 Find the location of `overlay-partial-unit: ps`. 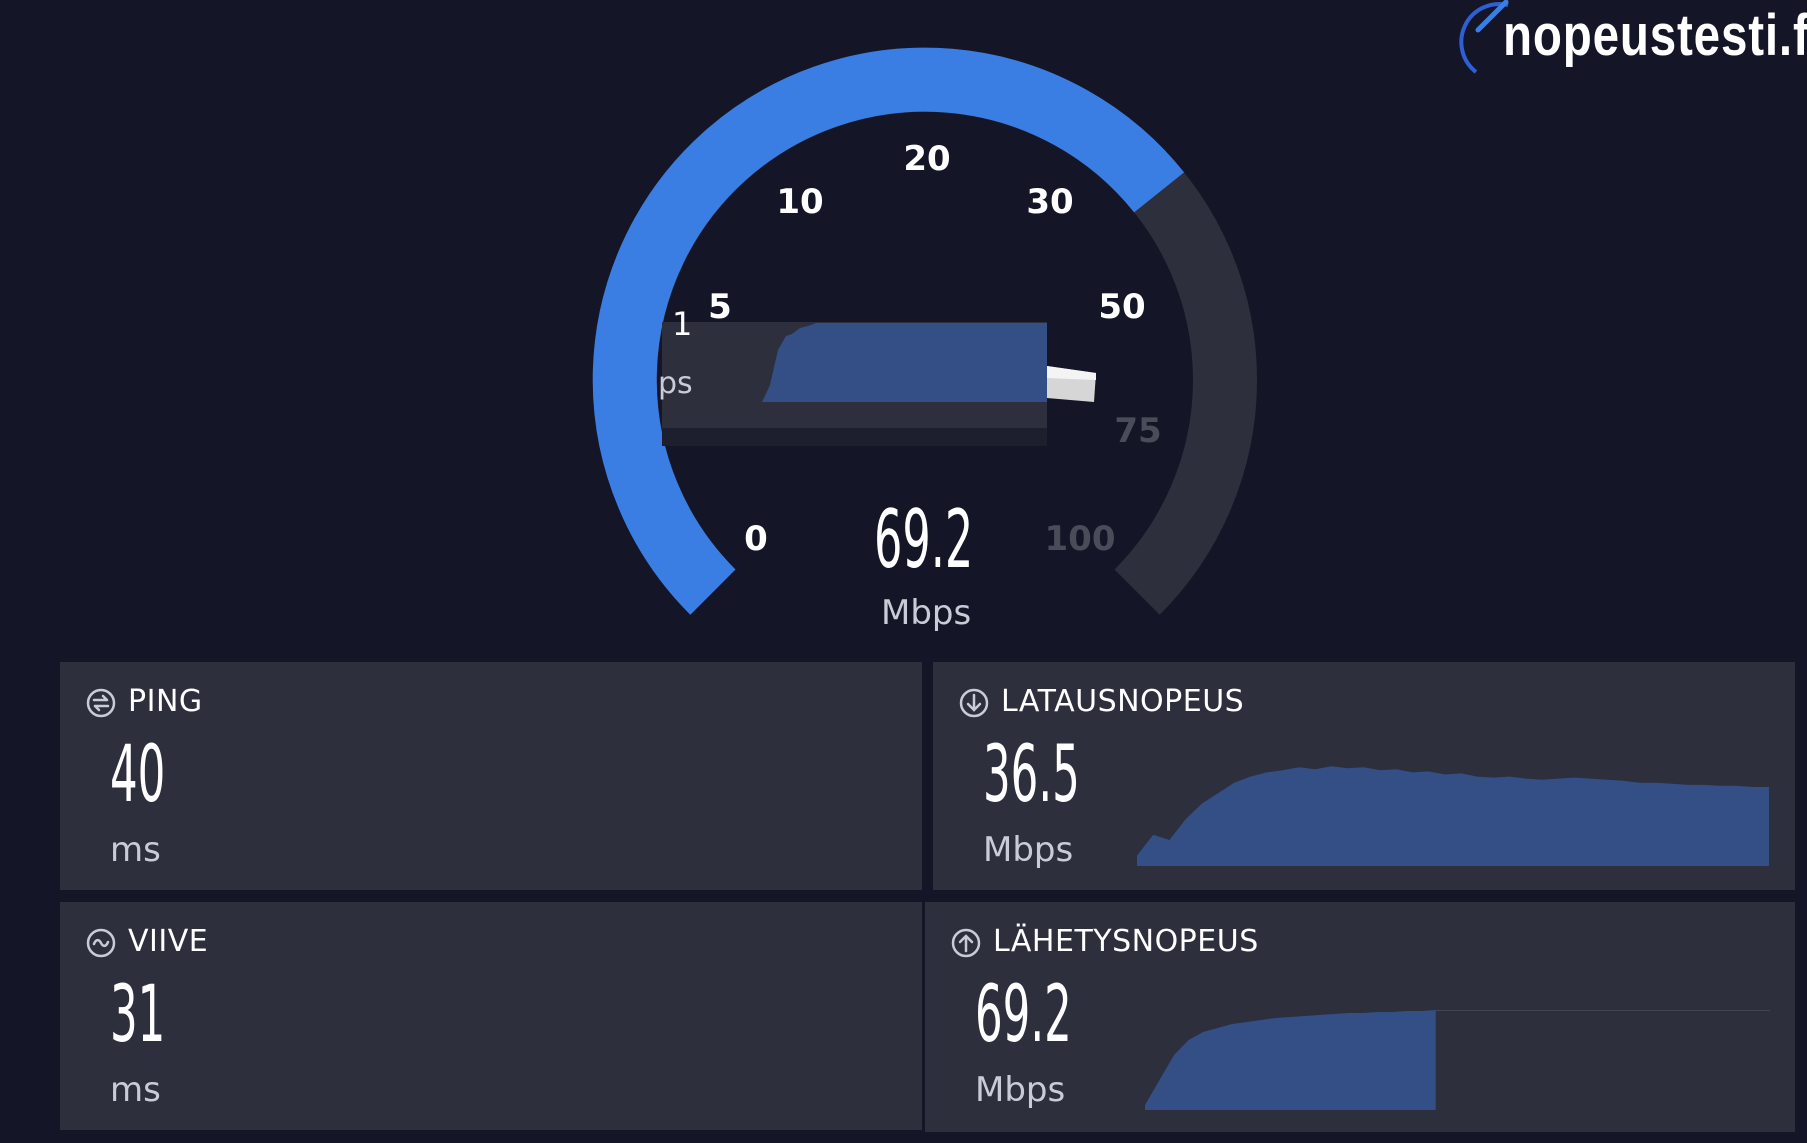

overlay-partial-unit: ps is located at coordinates (675, 383).